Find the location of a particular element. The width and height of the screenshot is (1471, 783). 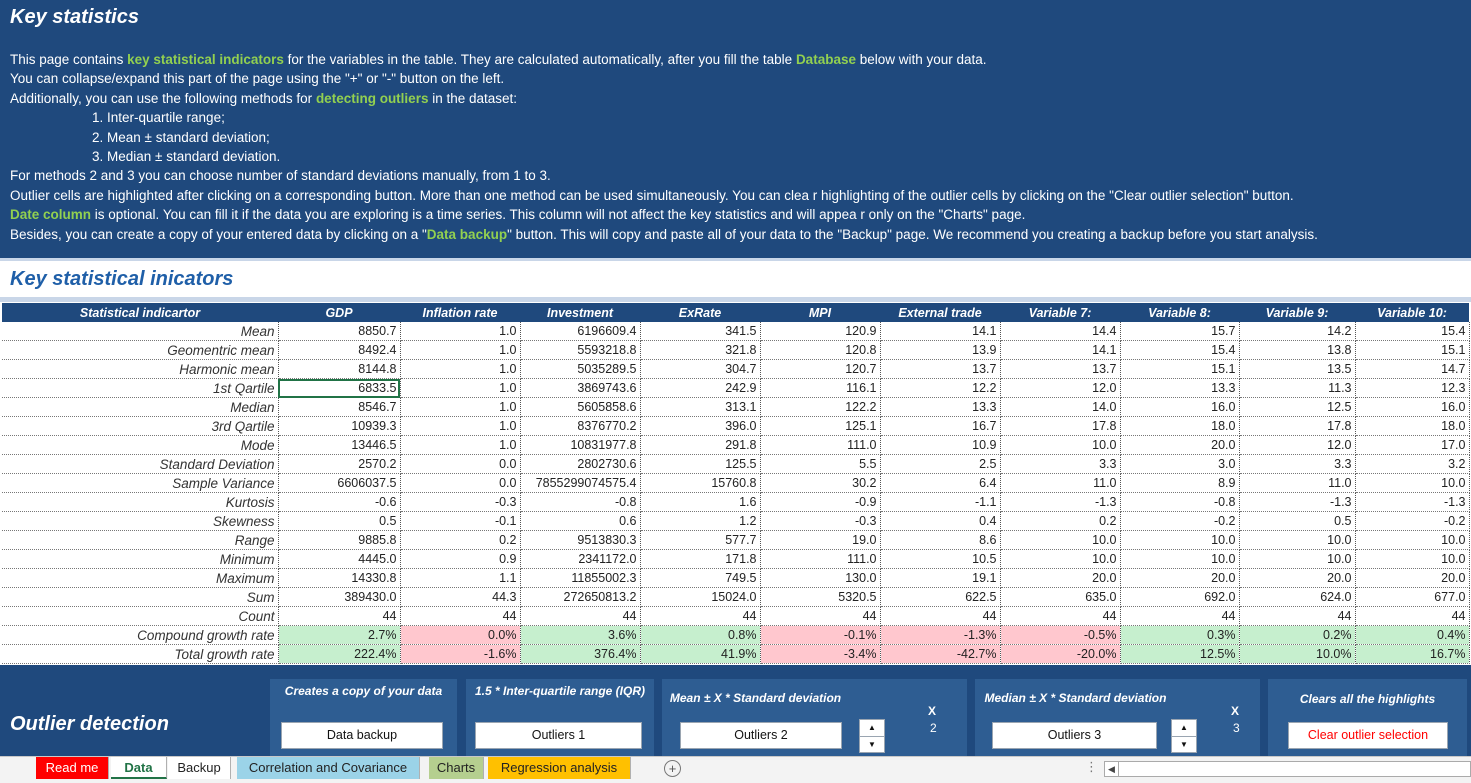

data-cell: 692.0 is located at coordinates (1180, 597).